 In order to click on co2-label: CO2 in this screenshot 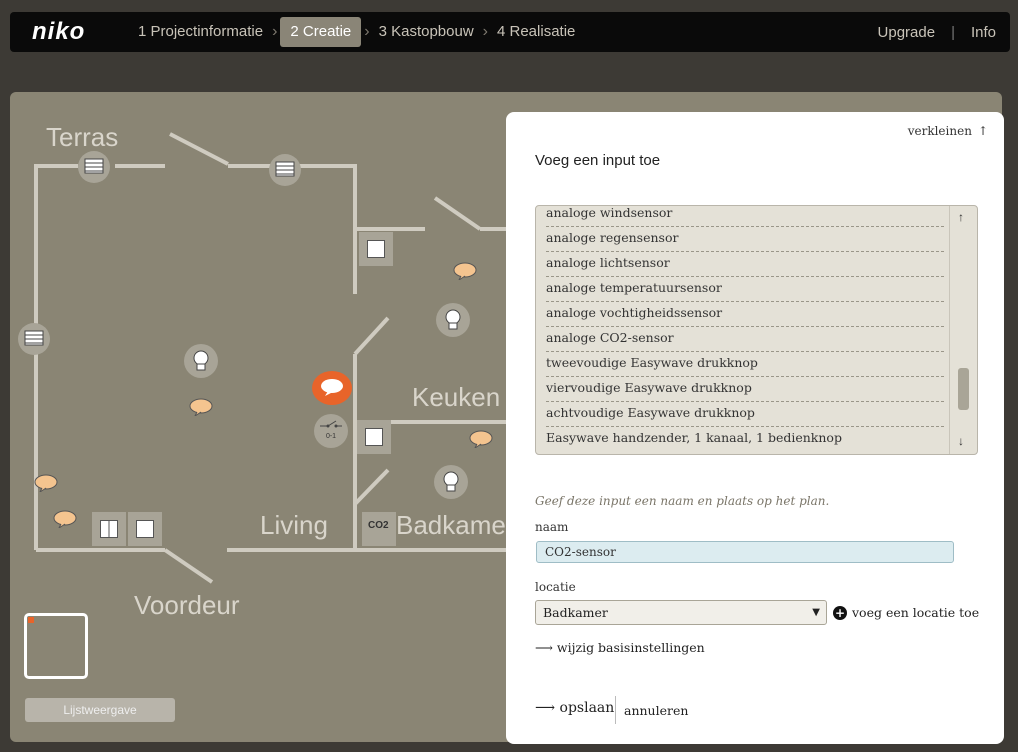, I will do `click(378, 525)`.